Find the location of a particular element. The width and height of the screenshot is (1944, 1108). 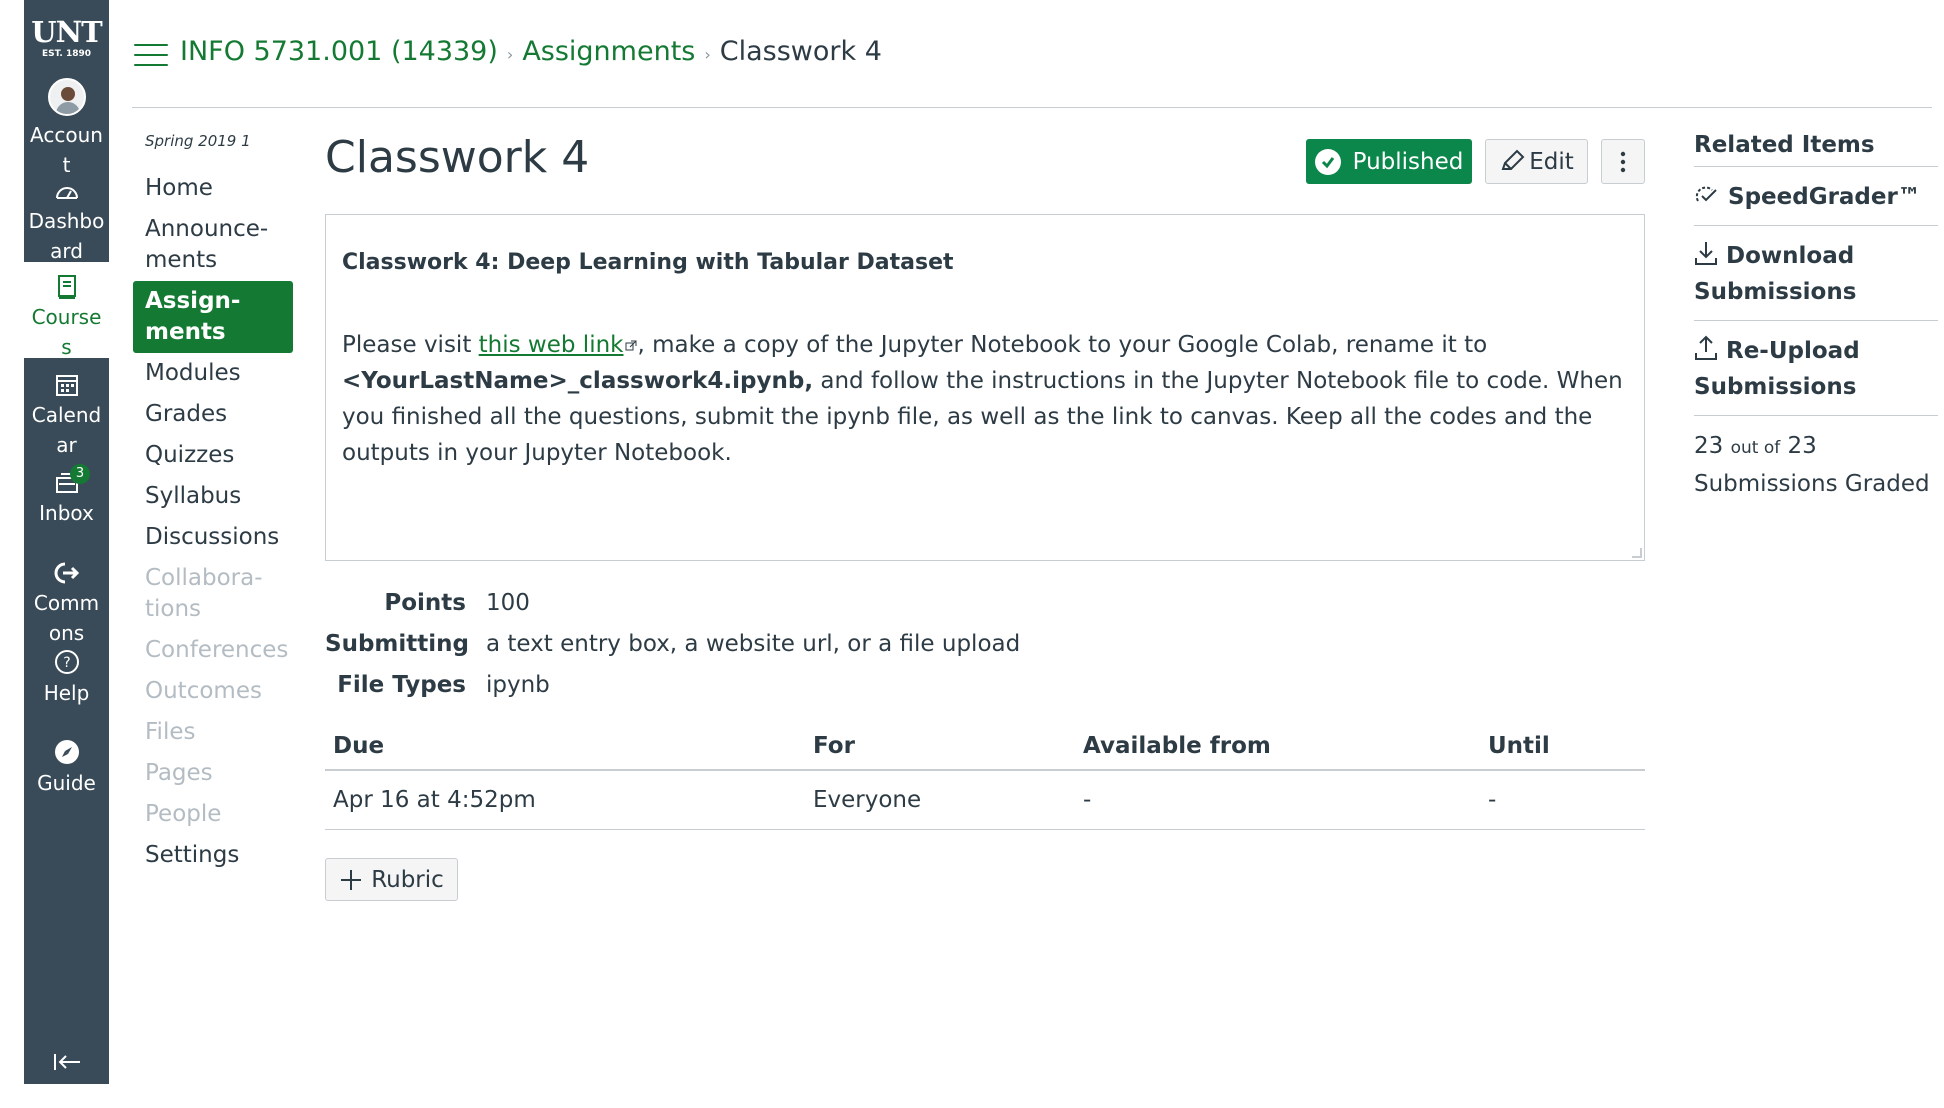

detail-value: ipynb is located at coordinates (518, 684).